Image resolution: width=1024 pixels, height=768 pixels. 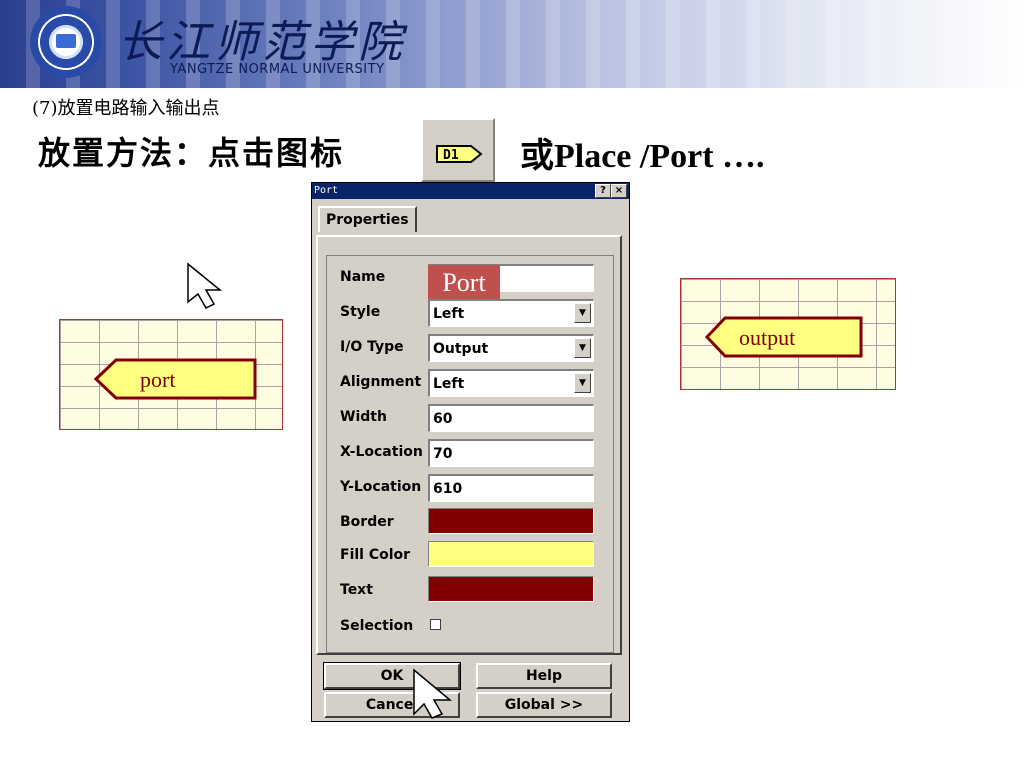 I want to click on right-schematic-grid: output, so click(x=788, y=334).